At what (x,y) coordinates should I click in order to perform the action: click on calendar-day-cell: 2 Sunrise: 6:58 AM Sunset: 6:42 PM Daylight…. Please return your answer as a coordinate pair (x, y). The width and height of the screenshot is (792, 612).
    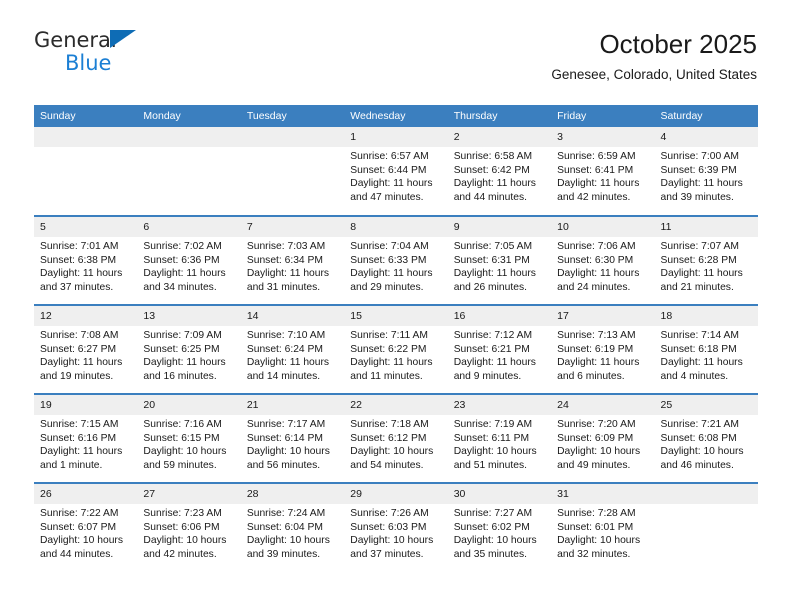
    Looking at the image, I should click on (499, 171).